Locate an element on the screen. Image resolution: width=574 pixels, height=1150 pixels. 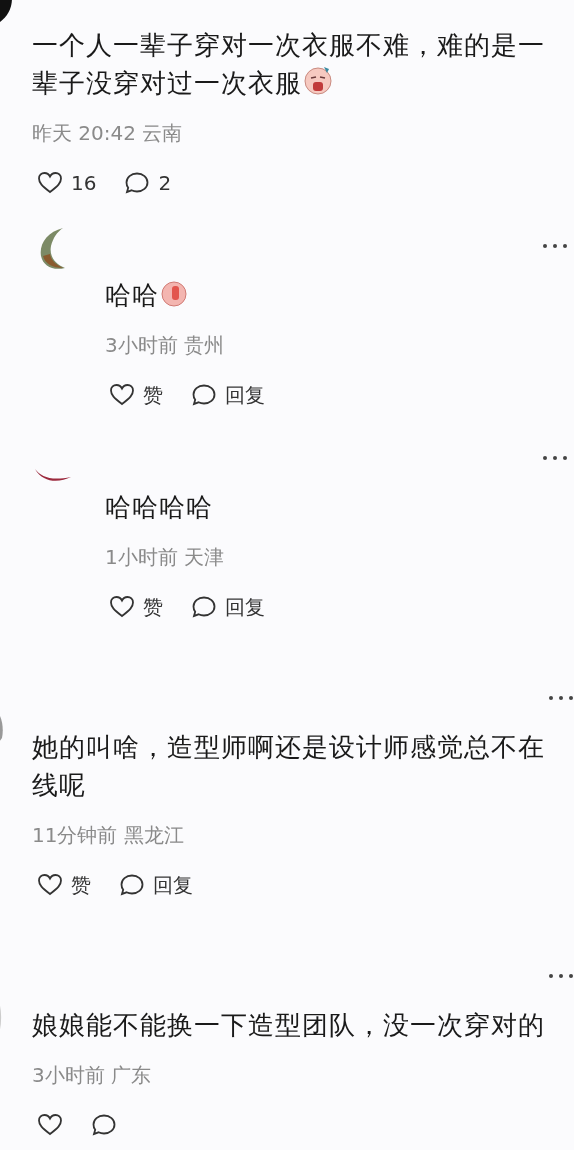
comment-text: 哈哈 is located at coordinates (329, 295).